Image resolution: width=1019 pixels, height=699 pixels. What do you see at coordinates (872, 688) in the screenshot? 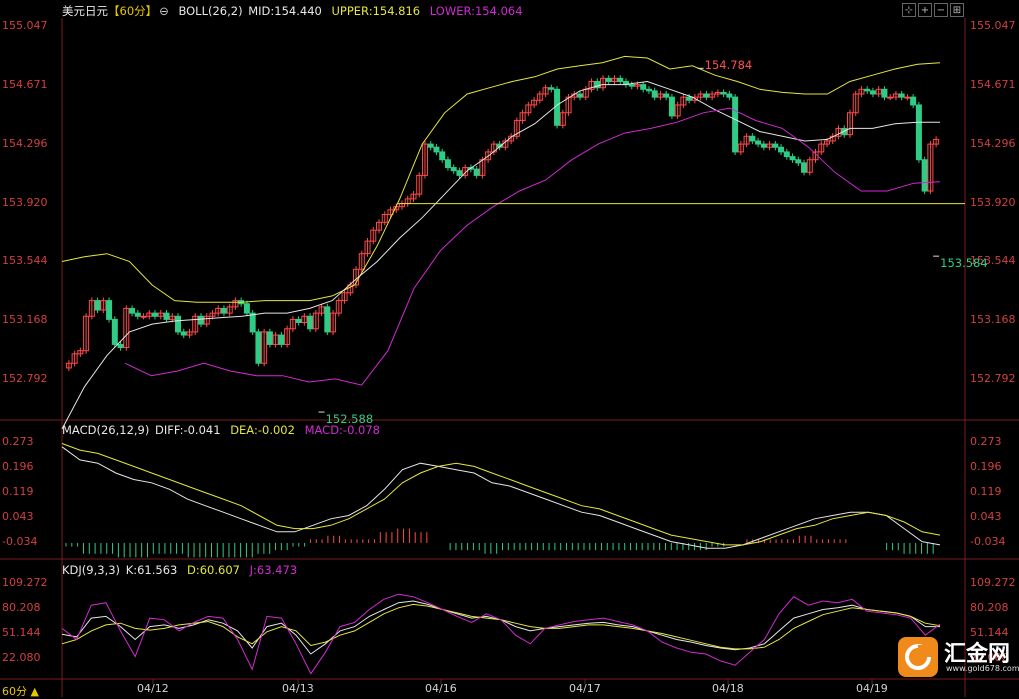
I see `x-tick-label: 04/19` at bounding box center [872, 688].